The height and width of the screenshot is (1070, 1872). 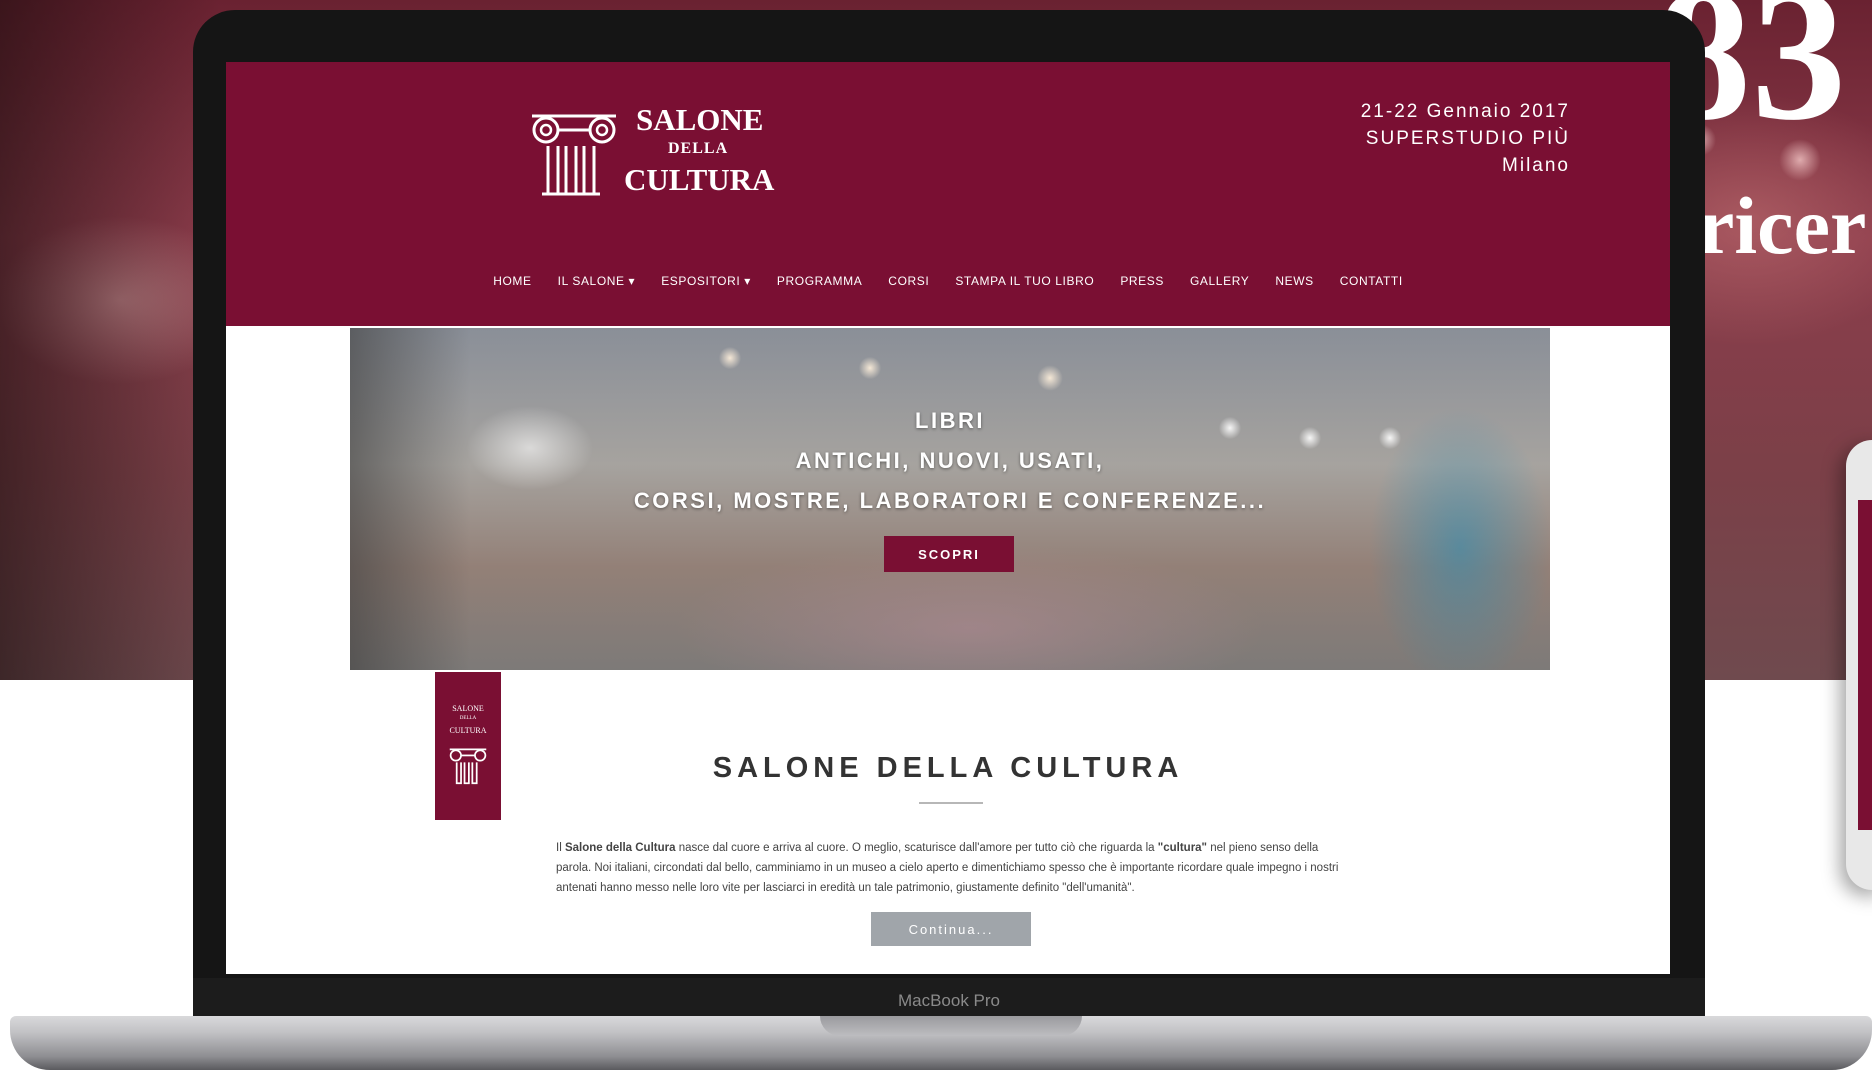 I want to click on phone-mockup, so click(x=1859, y=665).